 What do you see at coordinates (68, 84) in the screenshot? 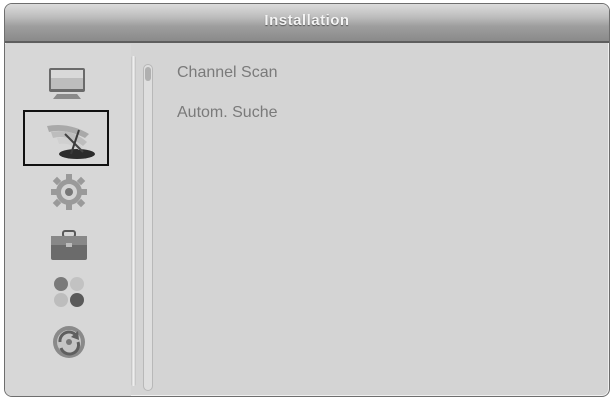
I see `monitor-icon` at bounding box center [68, 84].